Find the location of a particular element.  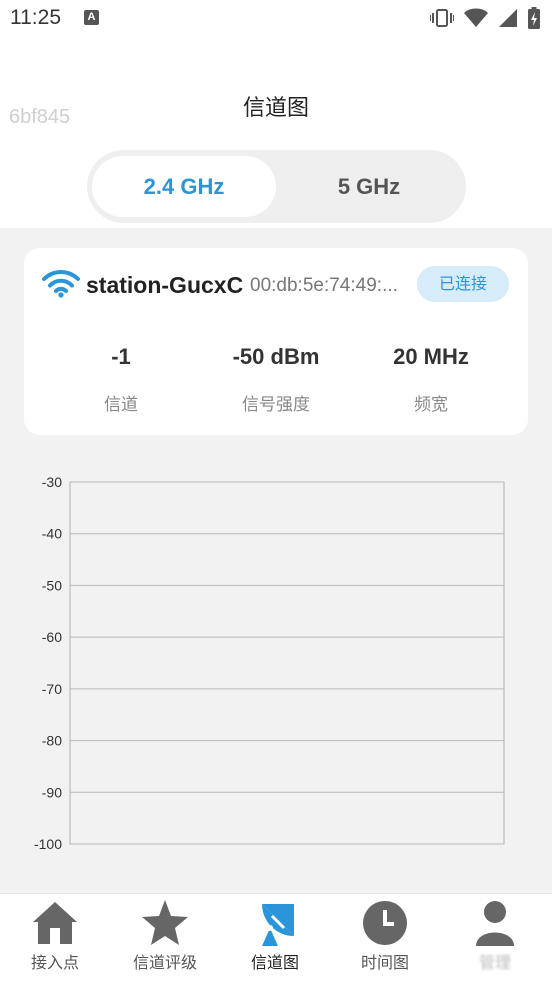

bottom-nav: 接入点 信道评级 信道图 时间图 管理 is located at coordinates (276, 937).